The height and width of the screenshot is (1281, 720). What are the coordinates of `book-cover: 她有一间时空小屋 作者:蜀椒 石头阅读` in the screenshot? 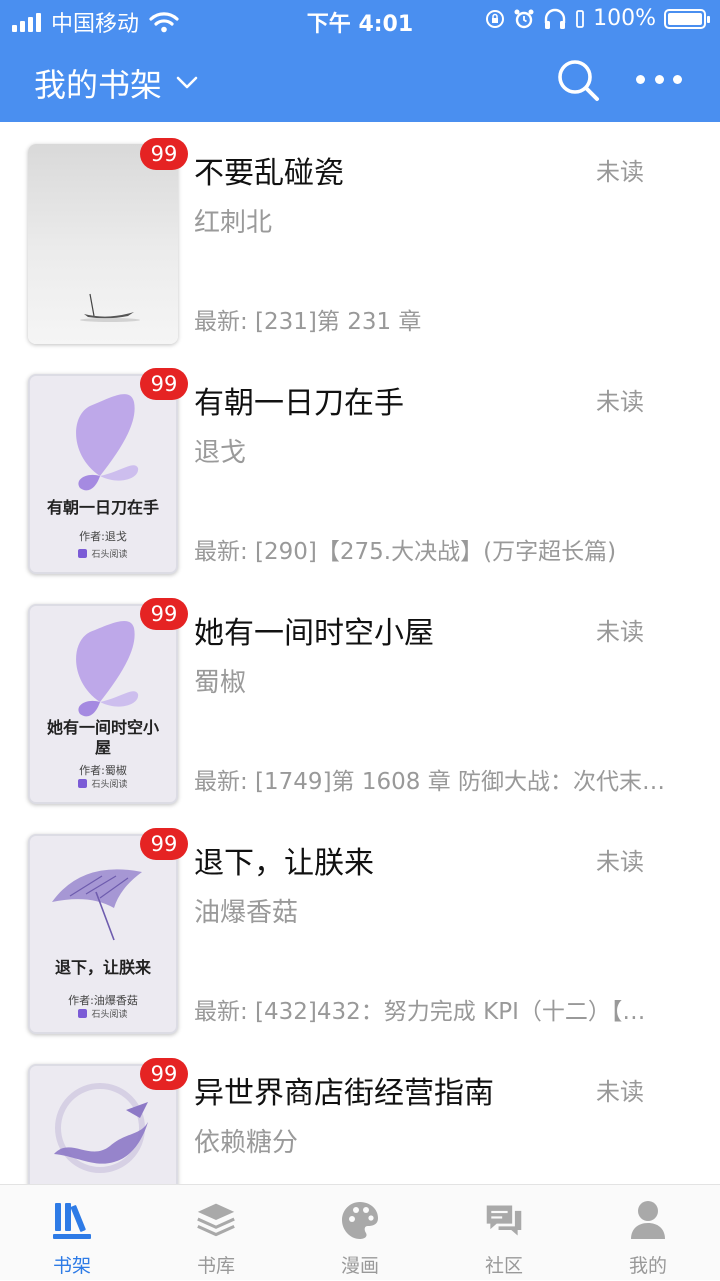 It's located at (103, 704).